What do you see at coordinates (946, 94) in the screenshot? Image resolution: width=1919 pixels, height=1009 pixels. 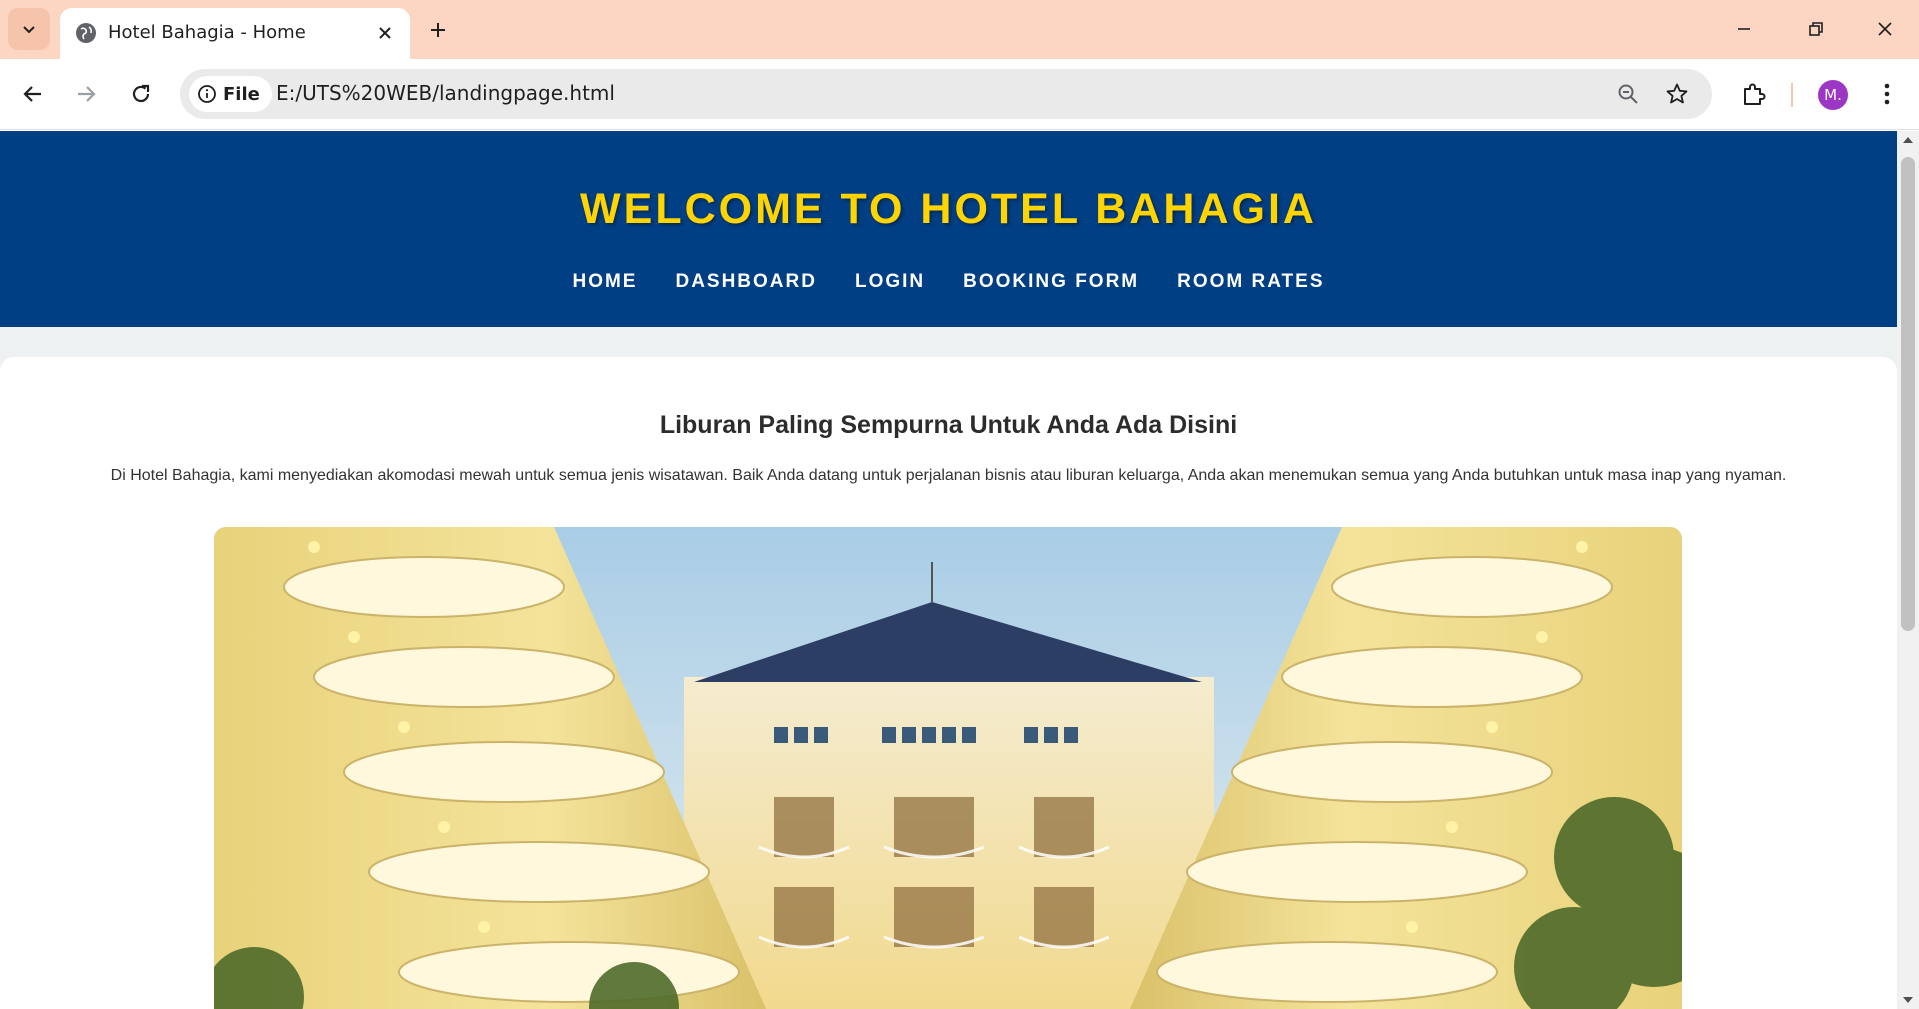 I see `address-bar: File E:/UTS%20WEB/landingpage.html` at bounding box center [946, 94].